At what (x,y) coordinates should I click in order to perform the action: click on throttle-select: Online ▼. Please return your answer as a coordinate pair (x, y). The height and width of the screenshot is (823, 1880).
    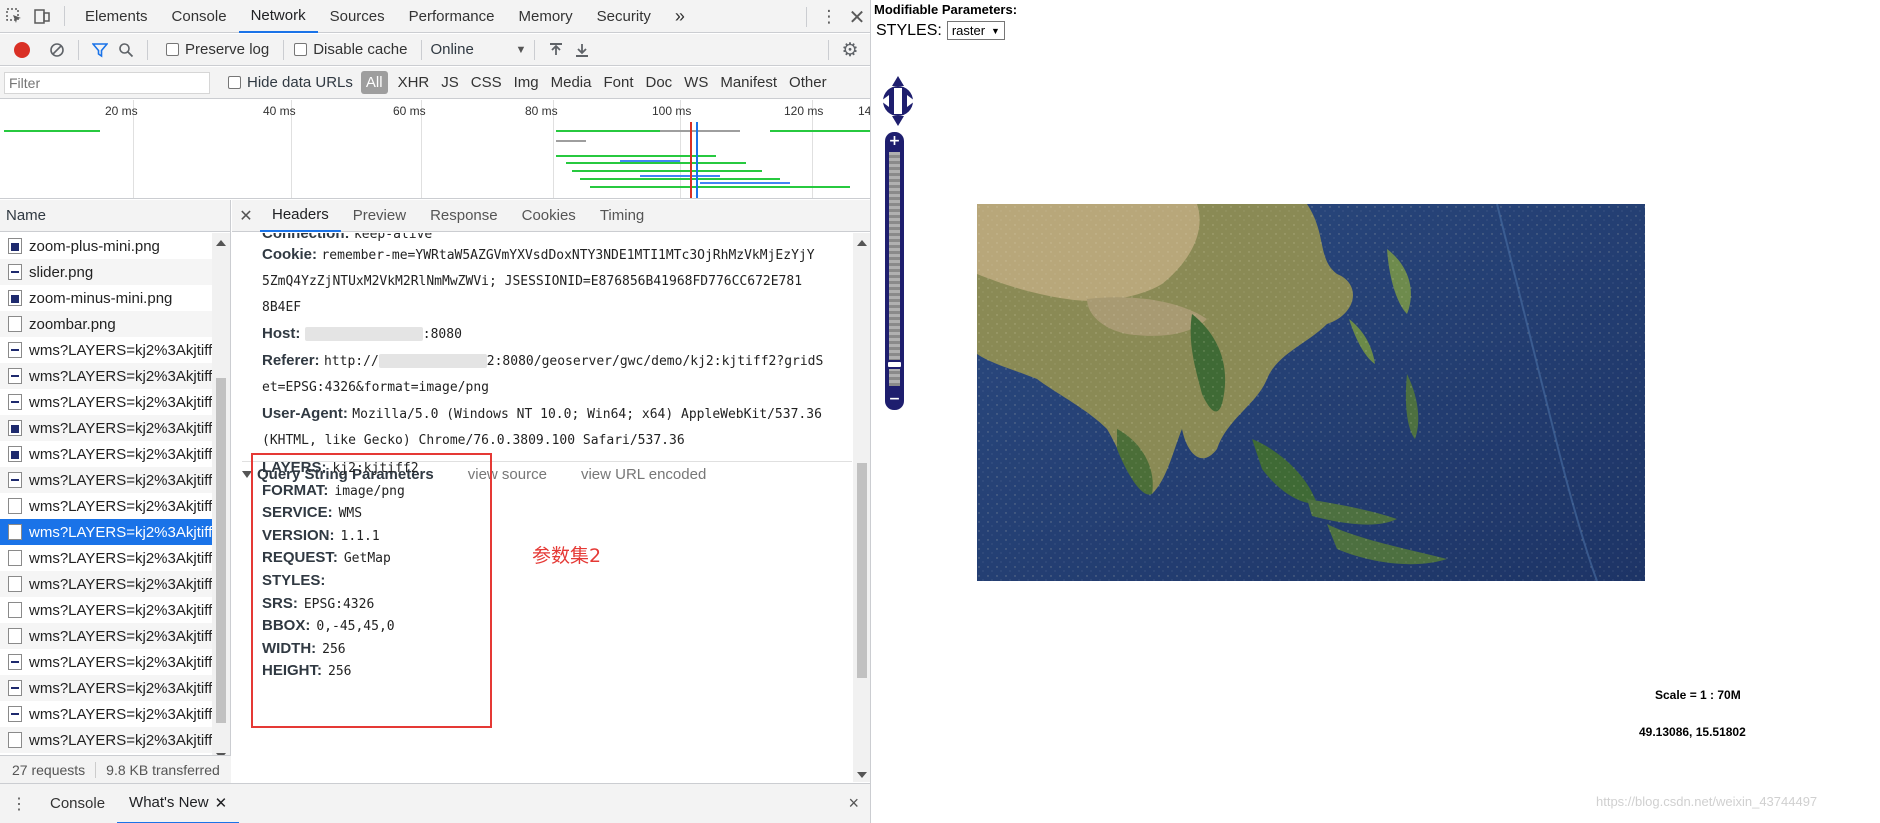
    Looking at the image, I should click on (478, 49).